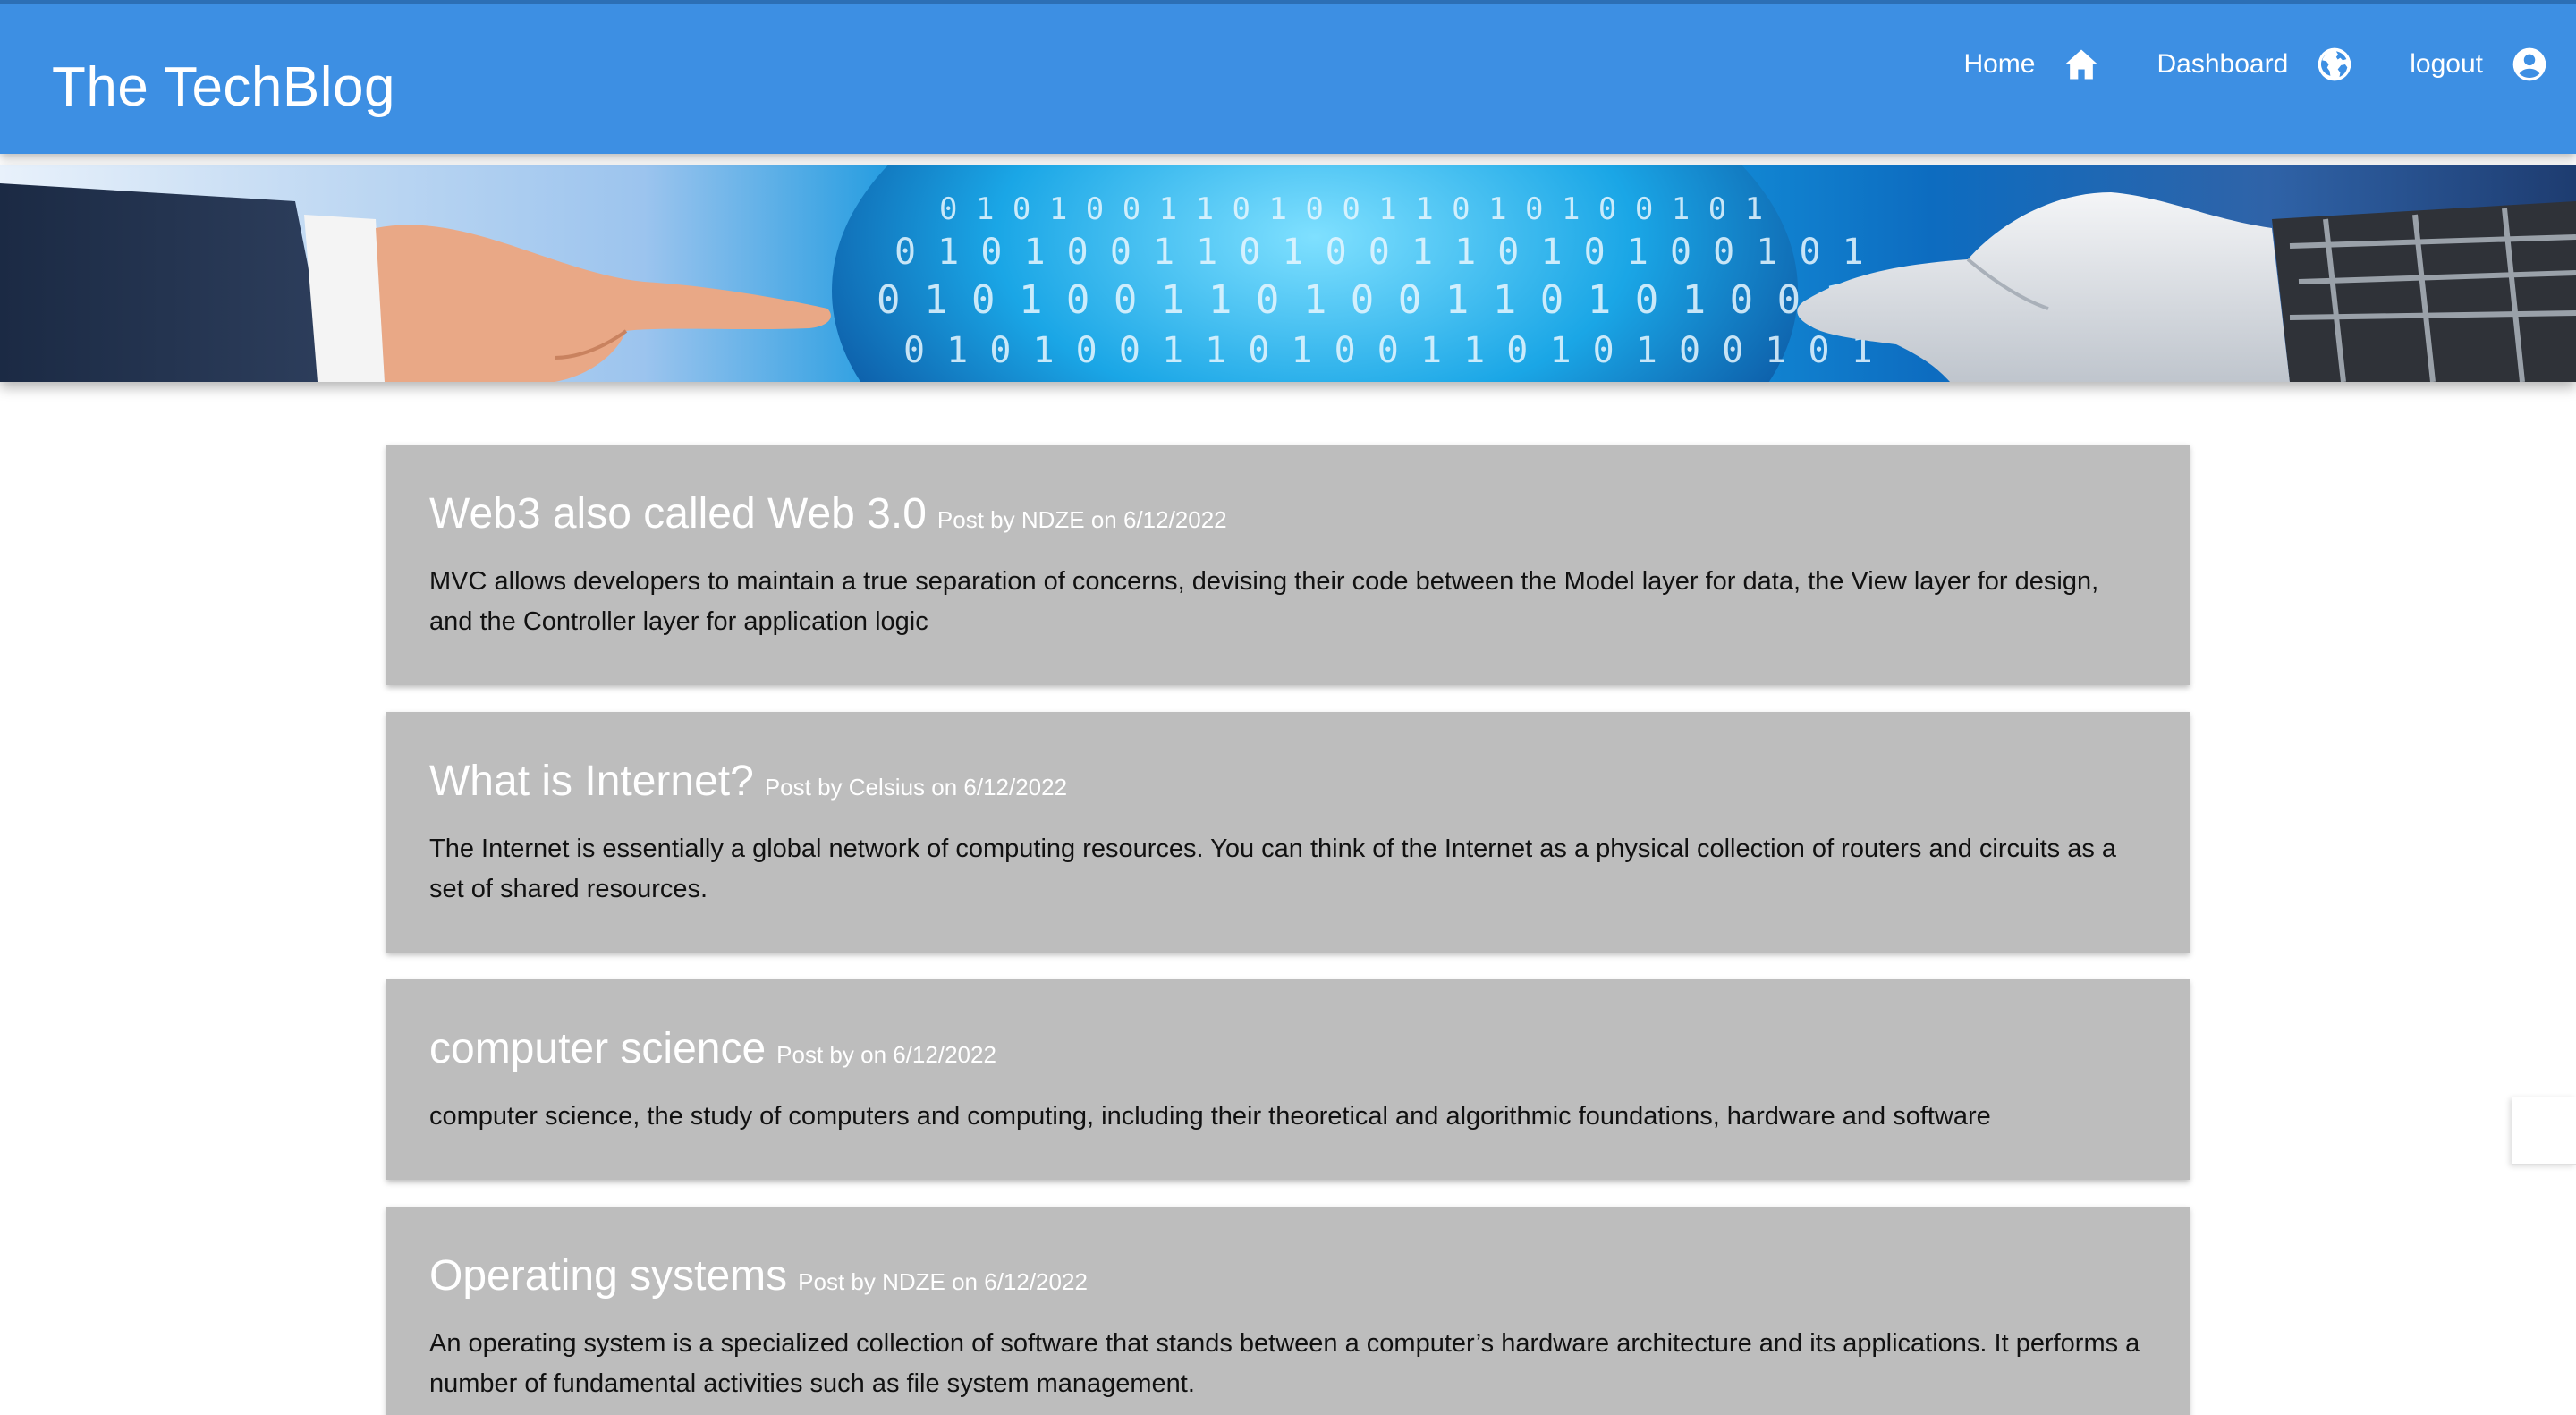 The width and height of the screenshot is (2576, 1415). I want to click on main-nav: Home Dashboard logout, so click(2228, 64).